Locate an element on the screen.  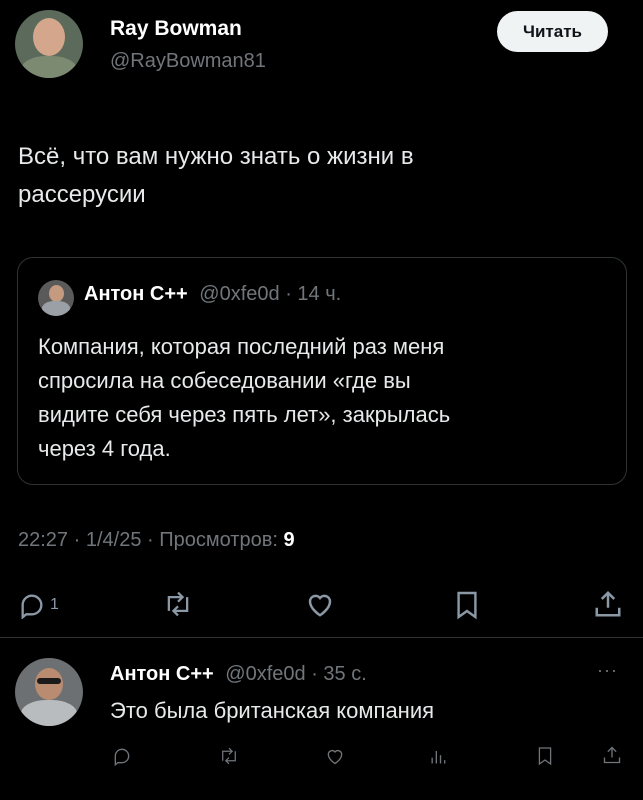
author-handle: @RayBowman81 is located at coordinates (188, 61).